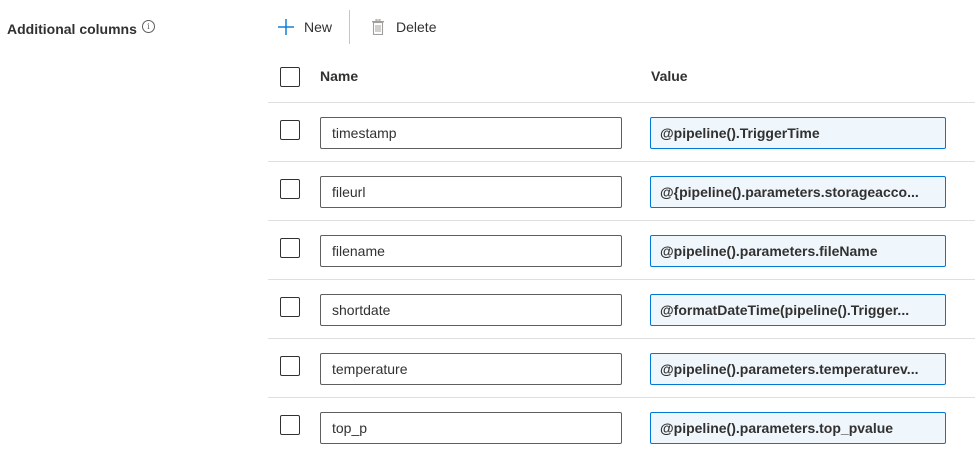 The width and height of the screenshot is (975, 457). I want to click on additional-columns-text: Additional columns, so click(72, 29).